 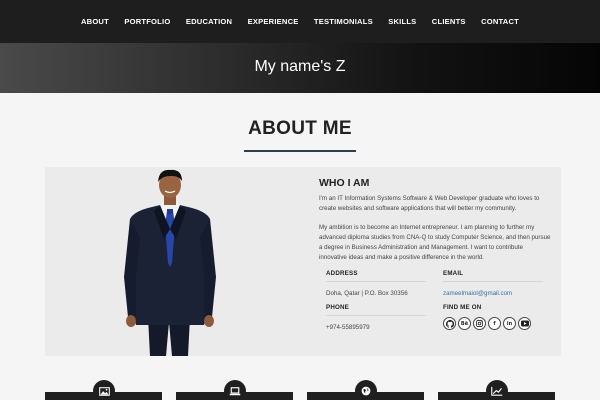 What do you see at coordinates (273, 21) in the screenshot?
I see `nav-experience: EXPERIENCE` at bounding box center [273, 21].